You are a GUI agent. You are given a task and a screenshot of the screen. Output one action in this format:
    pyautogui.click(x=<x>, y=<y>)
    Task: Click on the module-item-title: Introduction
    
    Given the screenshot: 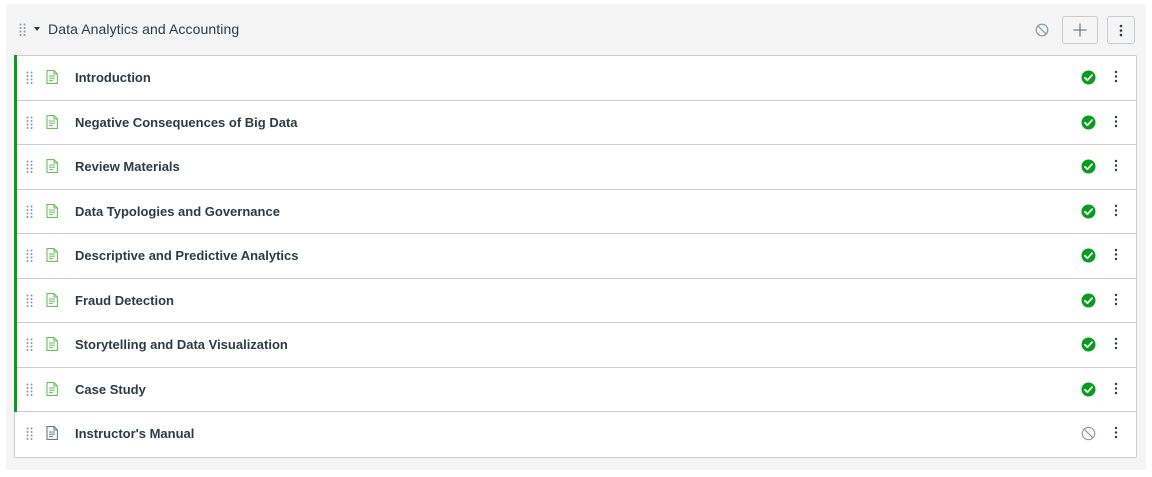 What is the action you would take?
    pyautogui.click(x=113, y=77)
    